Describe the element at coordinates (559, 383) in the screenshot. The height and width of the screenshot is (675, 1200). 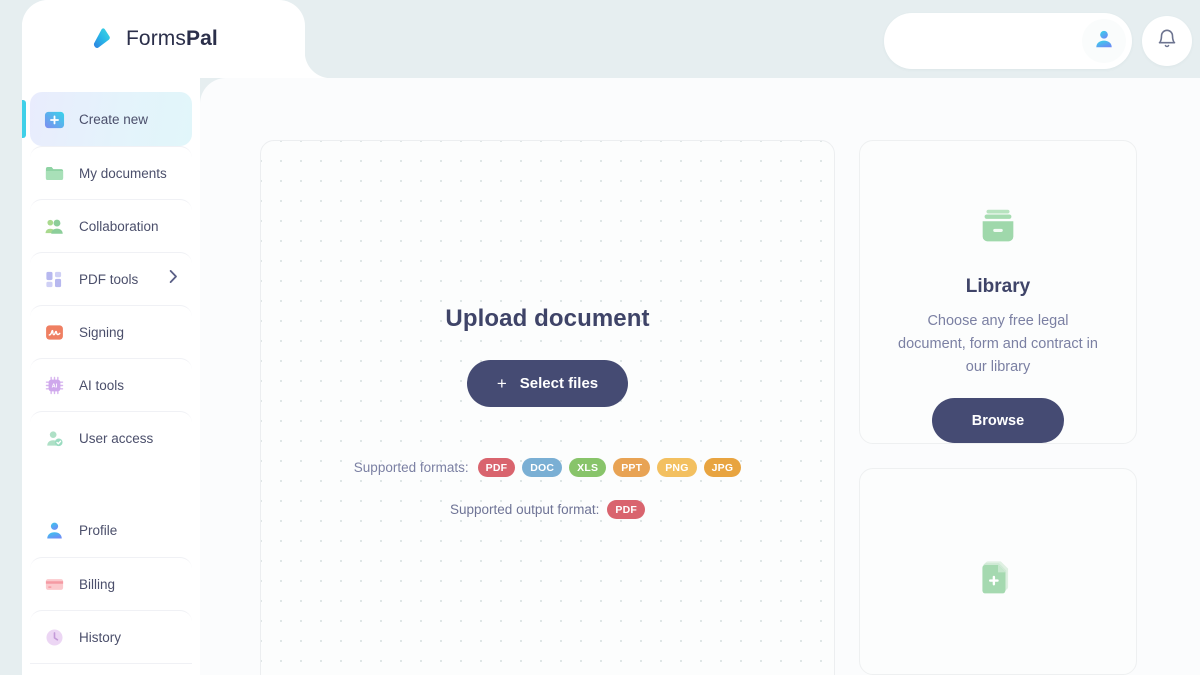
I see `select-files-label: Select files` at that location.